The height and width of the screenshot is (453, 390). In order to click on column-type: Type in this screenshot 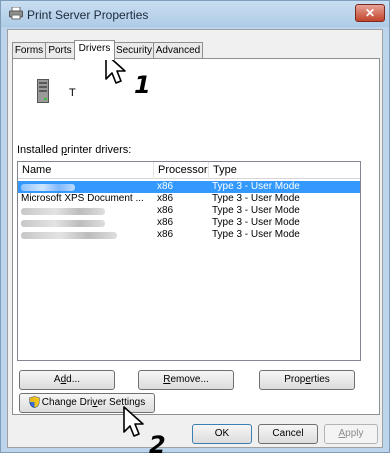, I will do `click(284, 170)`.